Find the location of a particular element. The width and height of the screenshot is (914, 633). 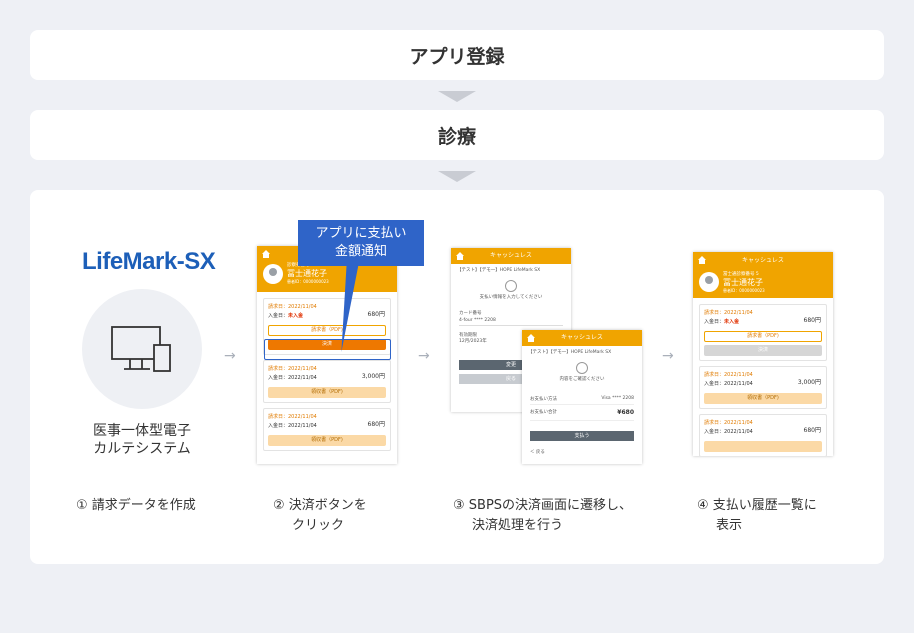

caption-line1: ① 請求データを作成 is located at coordinates (136, 505).